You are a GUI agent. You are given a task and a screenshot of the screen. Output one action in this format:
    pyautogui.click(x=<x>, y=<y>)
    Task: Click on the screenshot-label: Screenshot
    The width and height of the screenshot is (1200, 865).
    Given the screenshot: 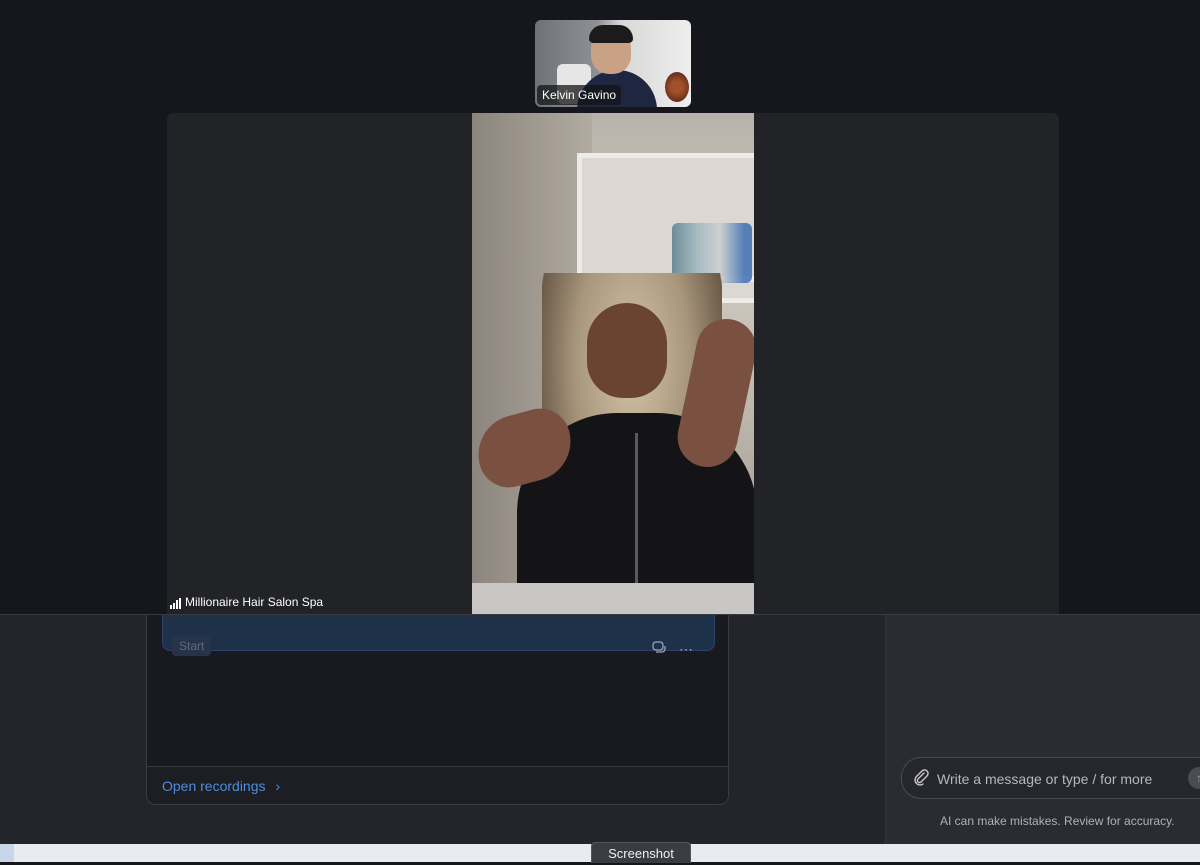 What is the action you would take?
    pyautogui.click(x=641, y=852)
    